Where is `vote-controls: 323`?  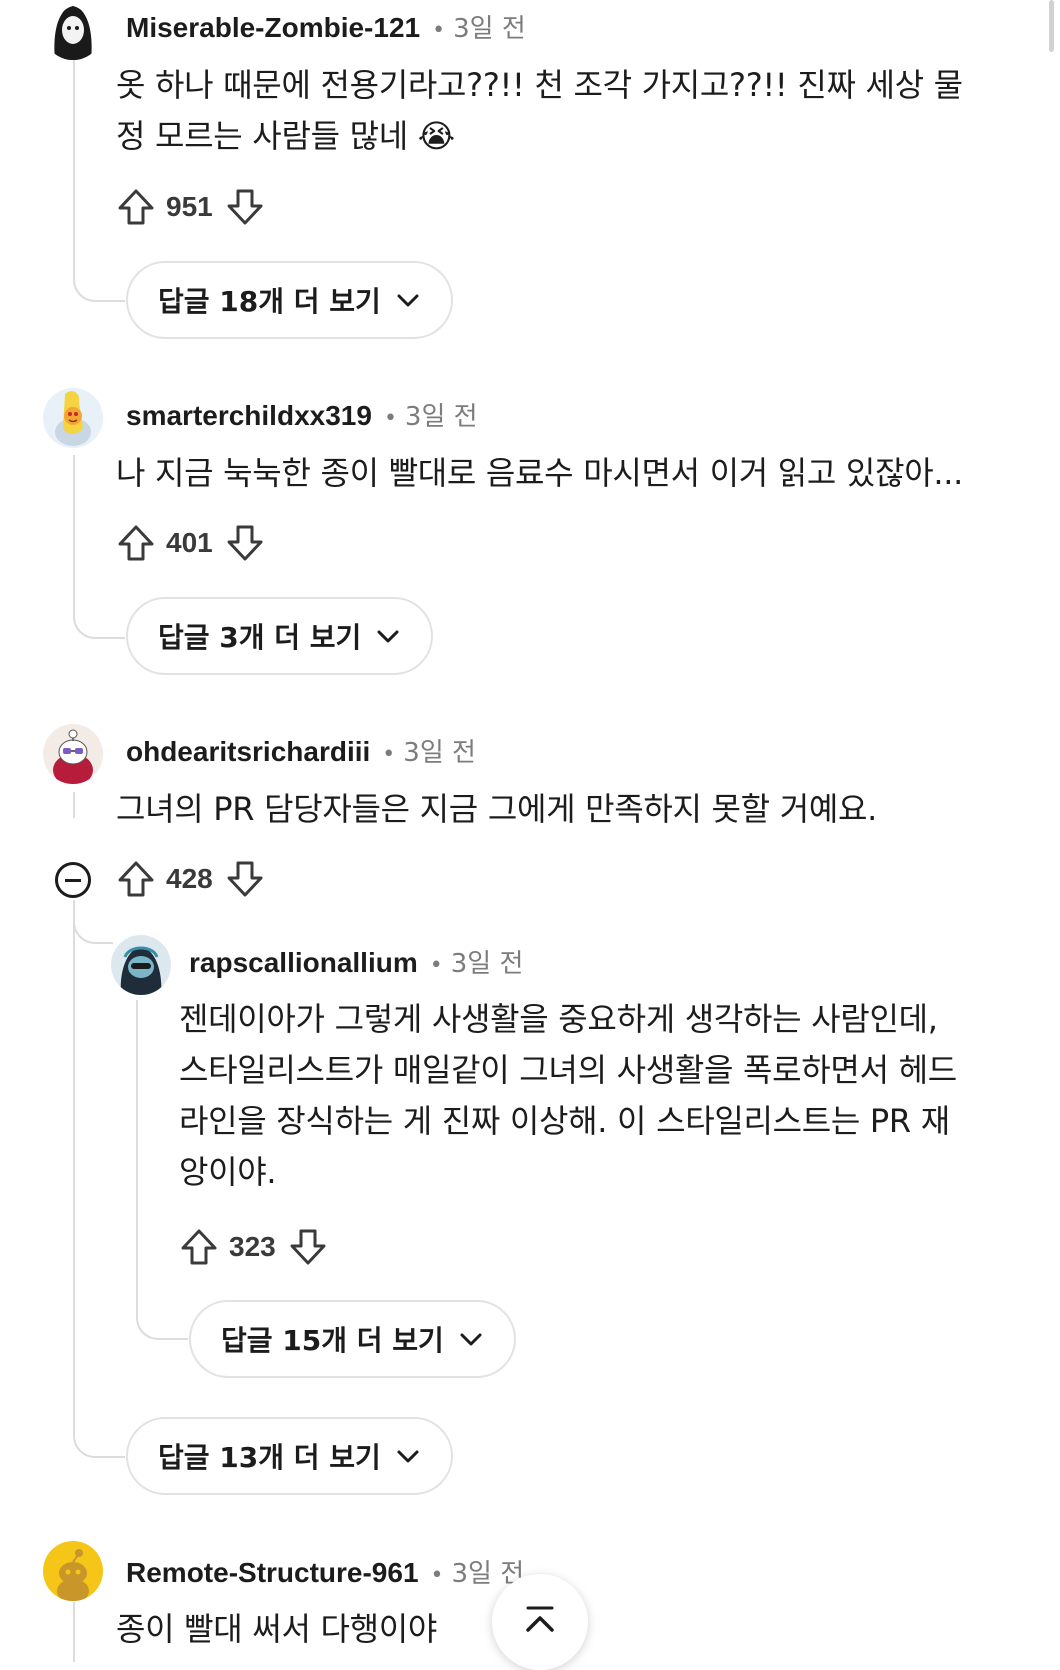 vote-controls: 323 is located at coordinates (253, 1247).